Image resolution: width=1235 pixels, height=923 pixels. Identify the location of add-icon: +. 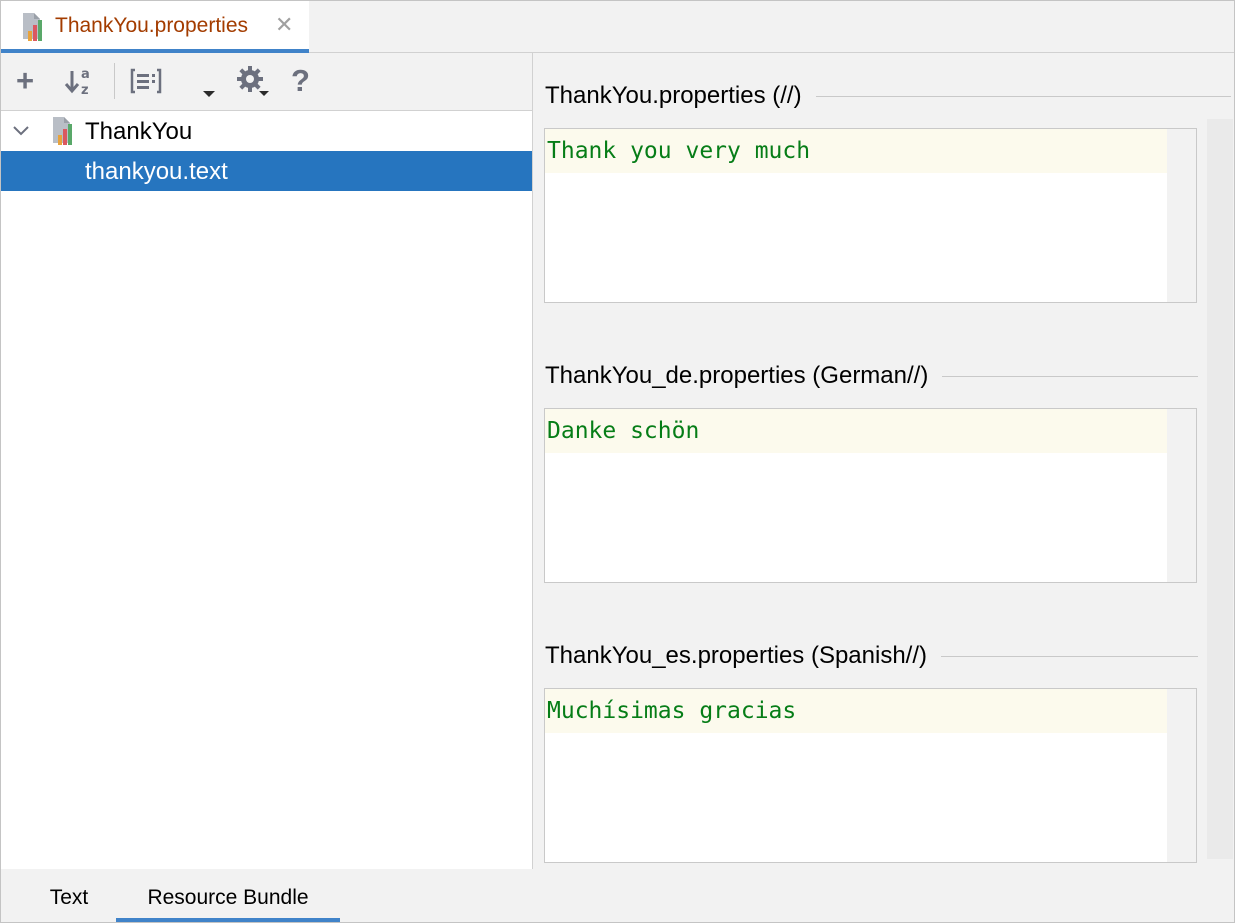
(25, 81).